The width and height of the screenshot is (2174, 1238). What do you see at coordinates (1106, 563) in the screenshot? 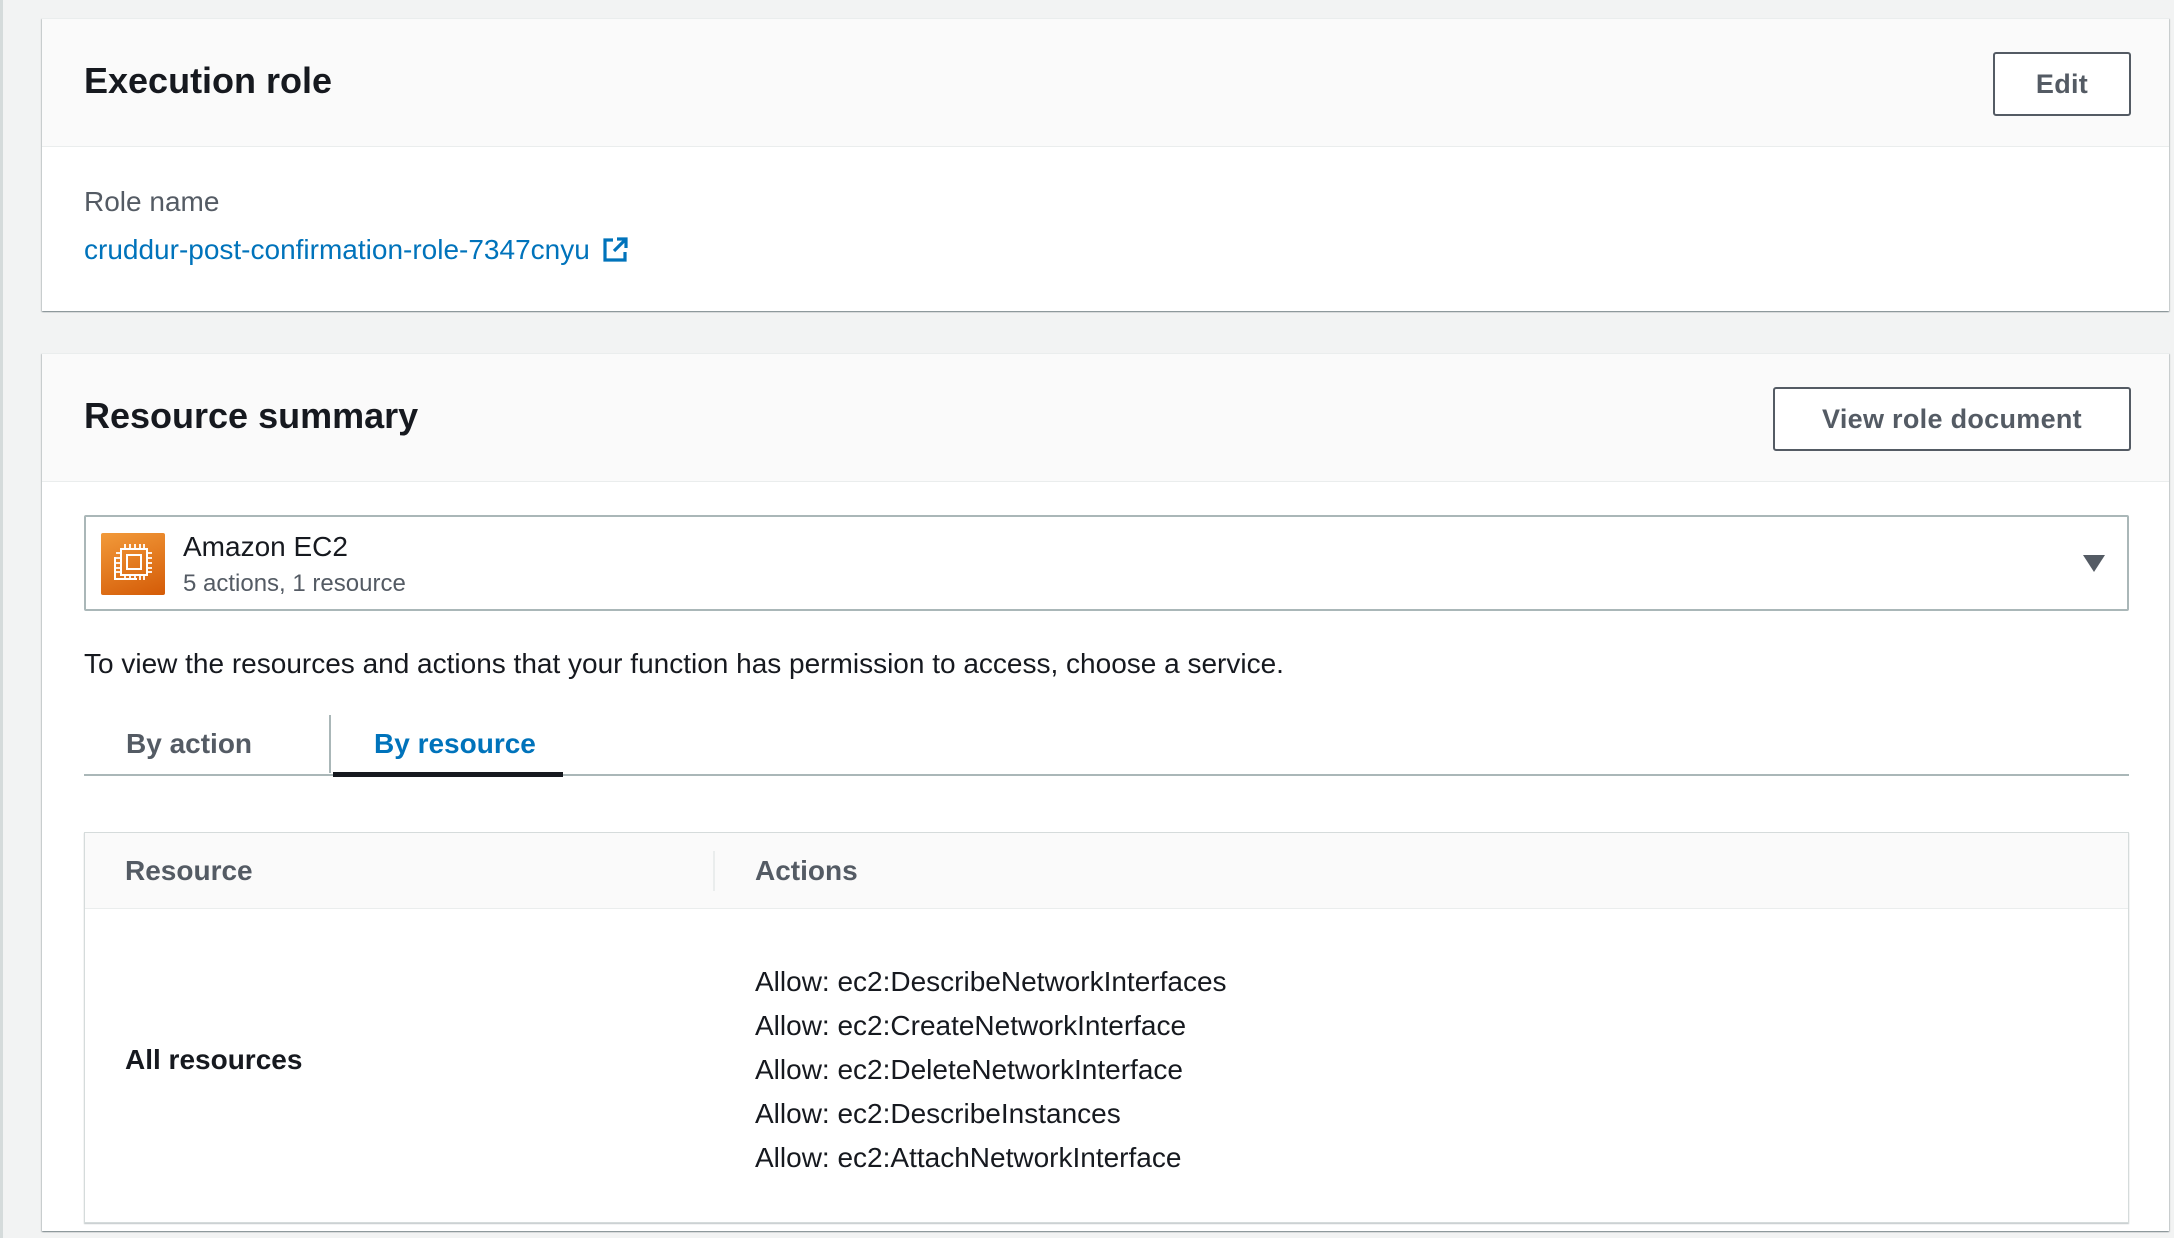
I see `service-select: Amazon EC2 5 actions, 1 resource` at bounding box center [1106, 563].